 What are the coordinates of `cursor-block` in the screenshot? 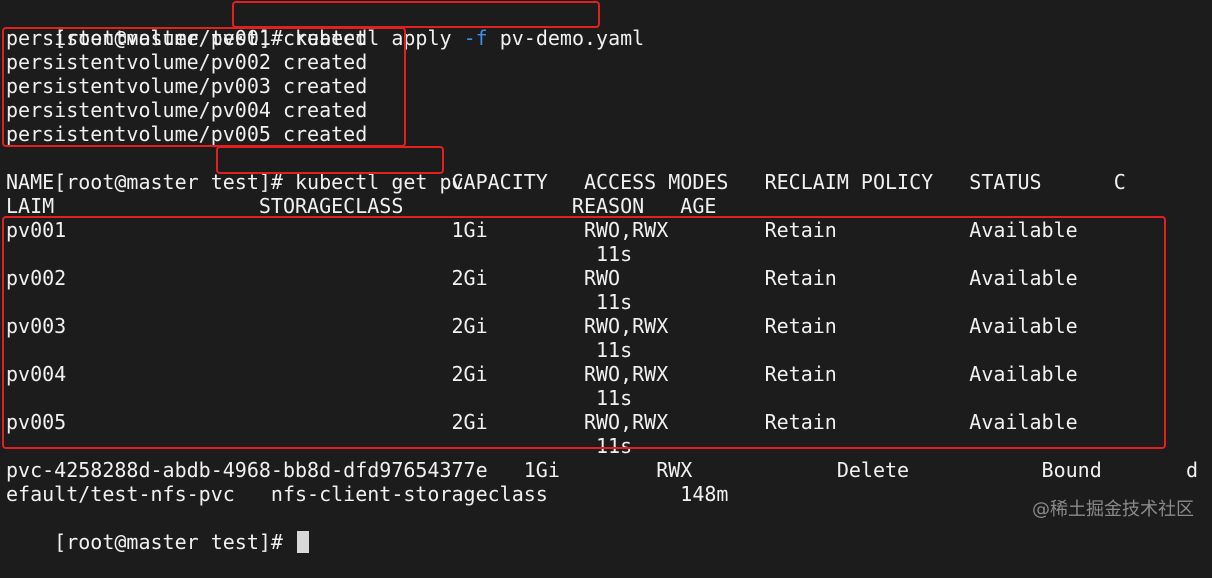 It's located at (303, 542).